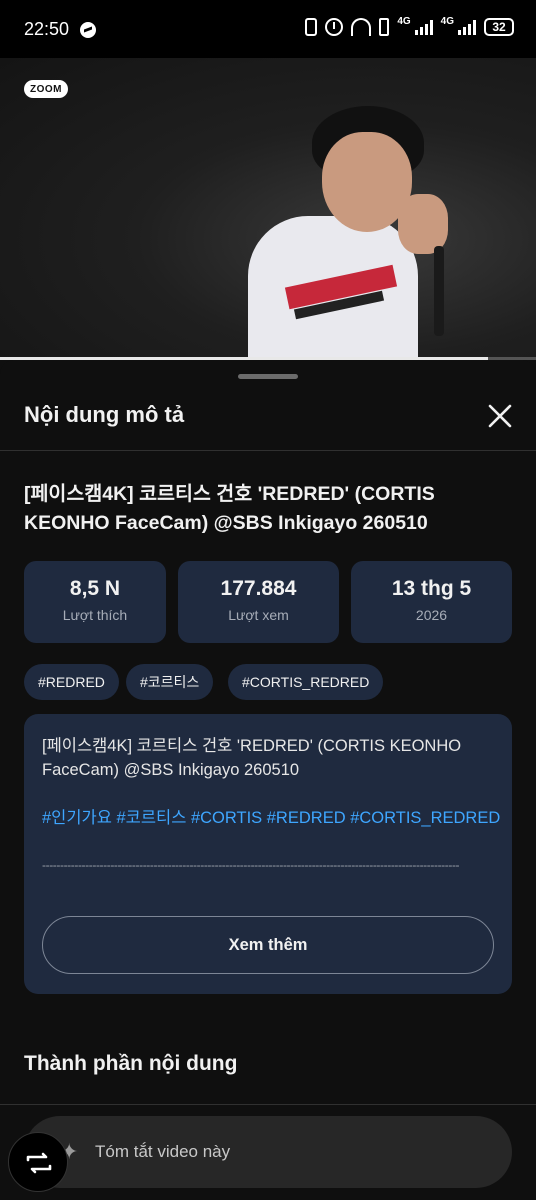 This screenshot has height=1200, width=536. What do you see at coordinates (258, 602) in the screenshot?
I see `views-stat: 177.884 Lượt xem` at bounding box center [258, 602].